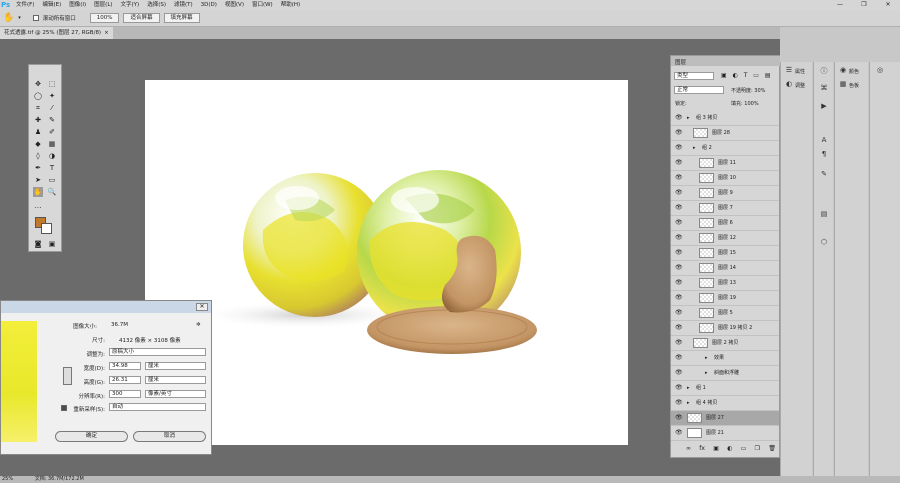 Image resolution: width=900 pixels, height=483 pixels. Describe the element at coordinates (824, 154) in the screenshot. I see `paragraph-icon: ¶` at that location.